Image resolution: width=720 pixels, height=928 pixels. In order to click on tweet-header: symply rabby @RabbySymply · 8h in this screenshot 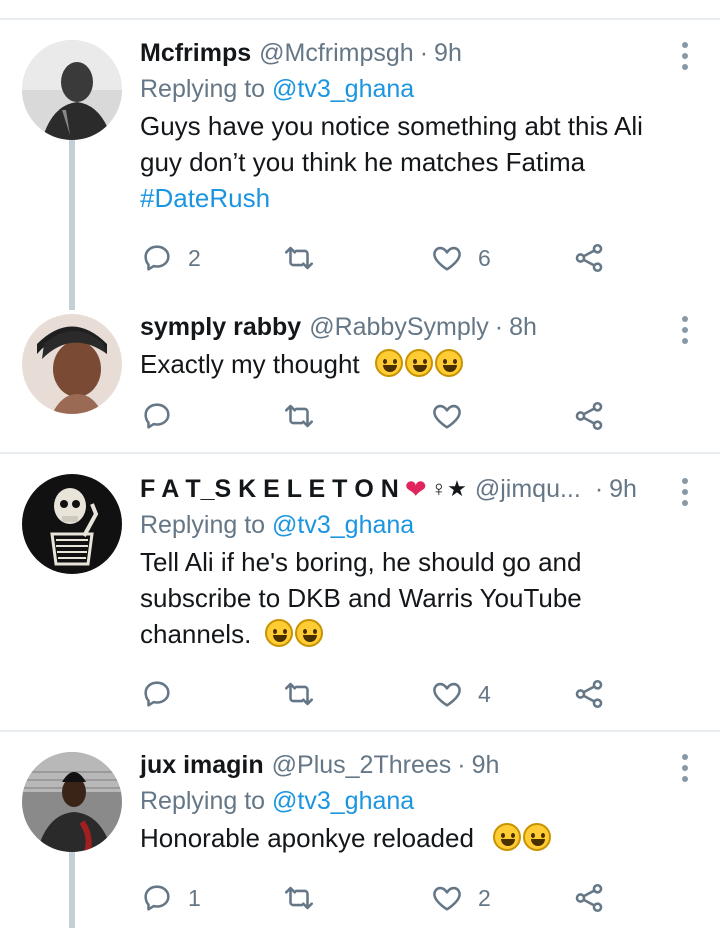, I will do `click(405, 327)`.